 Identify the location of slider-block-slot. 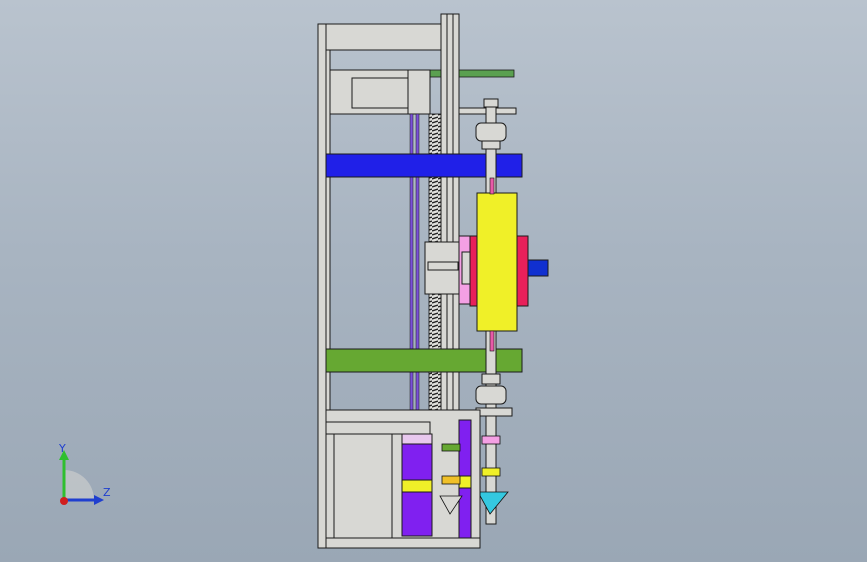
(443, 266).